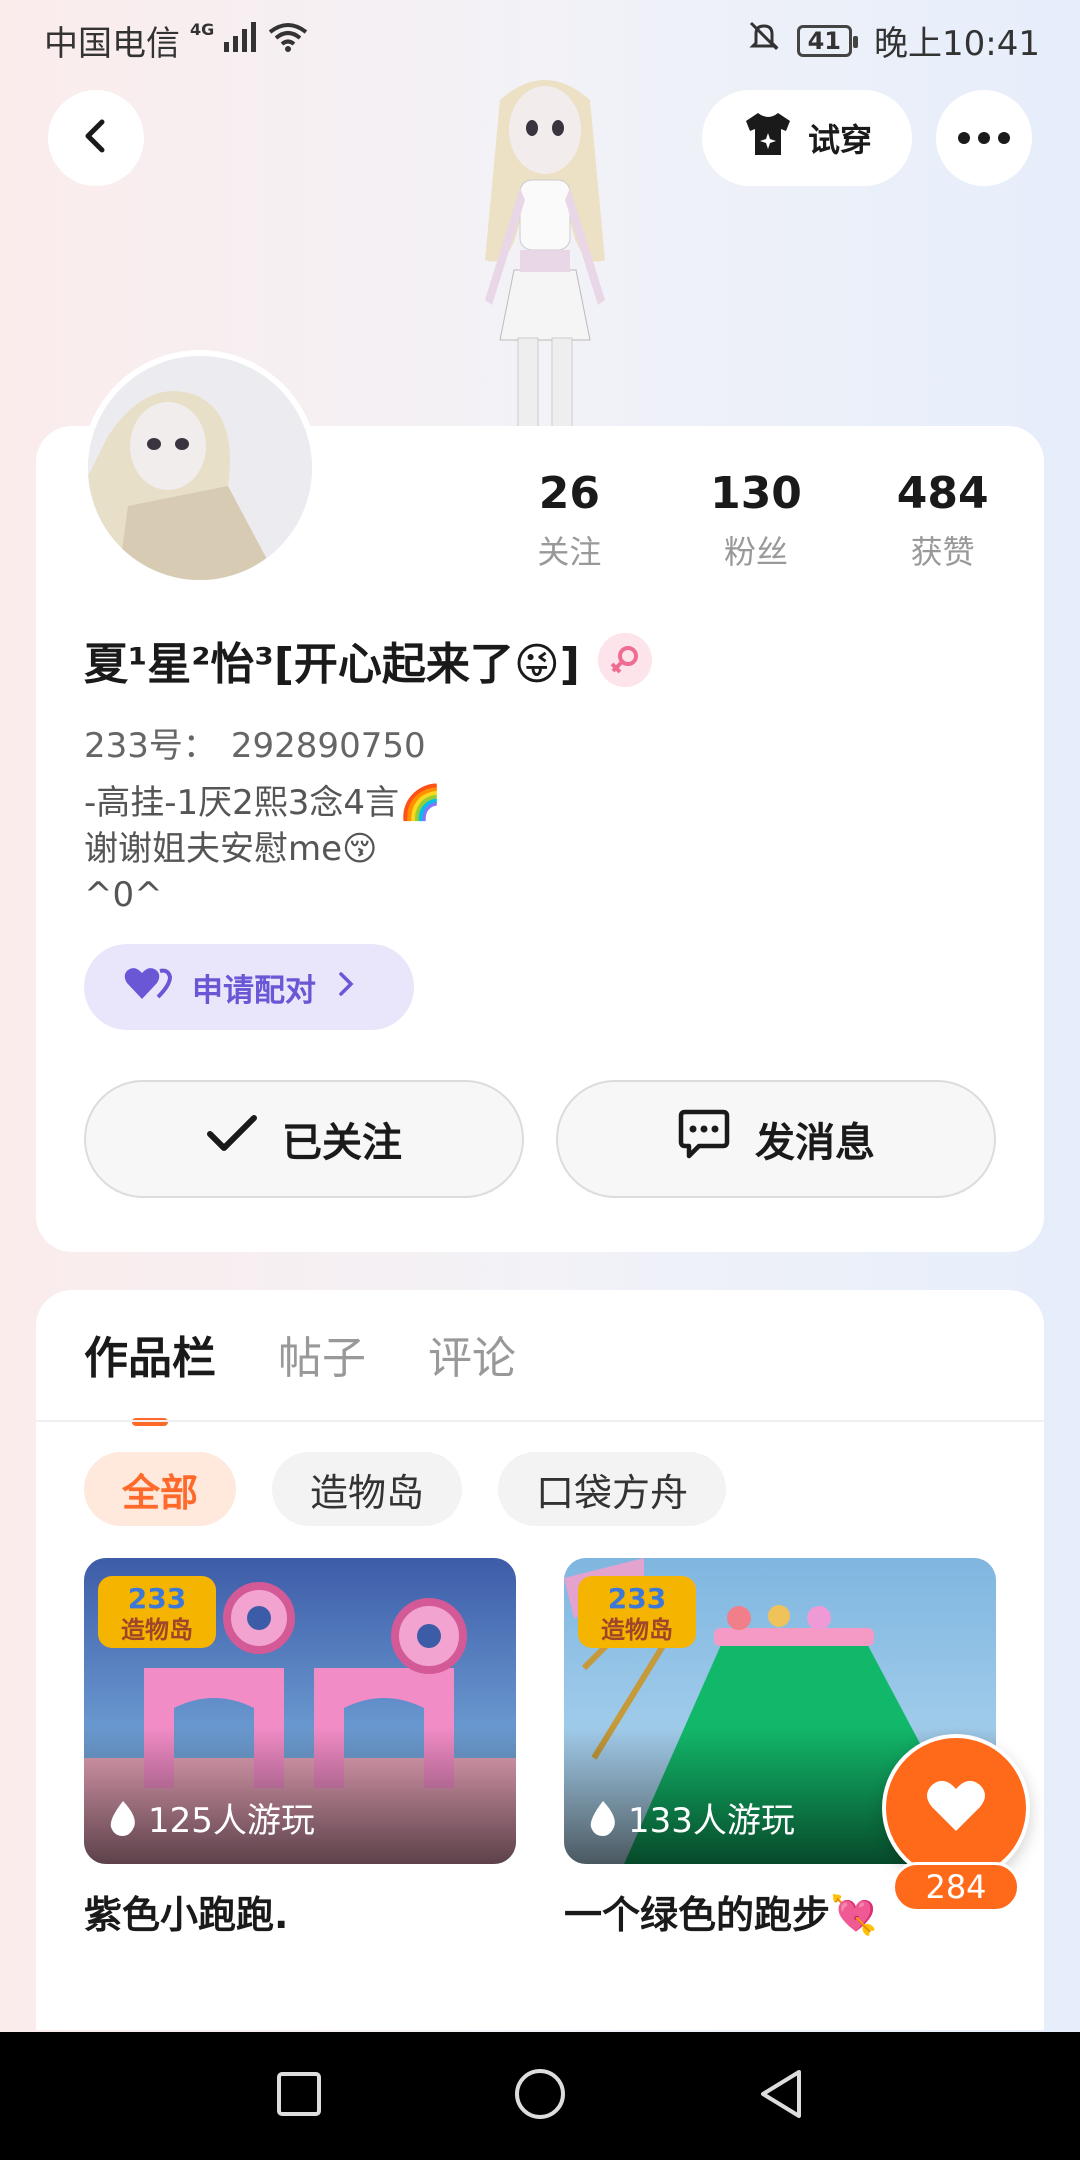 The height and width of the screenshot is (2160, 1080). Describe the element at coordinates (827, 40) in the screenshot. I see `battery-icon: 41` at that location.